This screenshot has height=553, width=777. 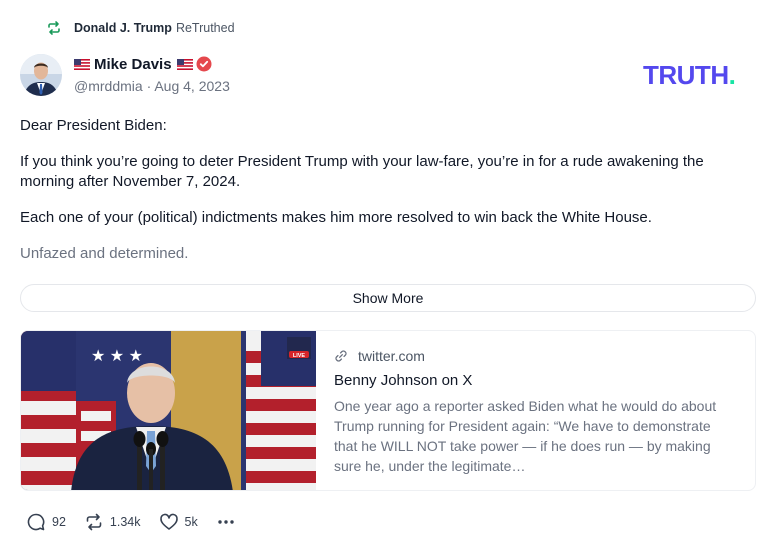 What do you see at coordinates (168, 410) in the screenshot?
I see `link-preview-image: ★ ★ ★ ★ ★` at bounding box center [168, 410].